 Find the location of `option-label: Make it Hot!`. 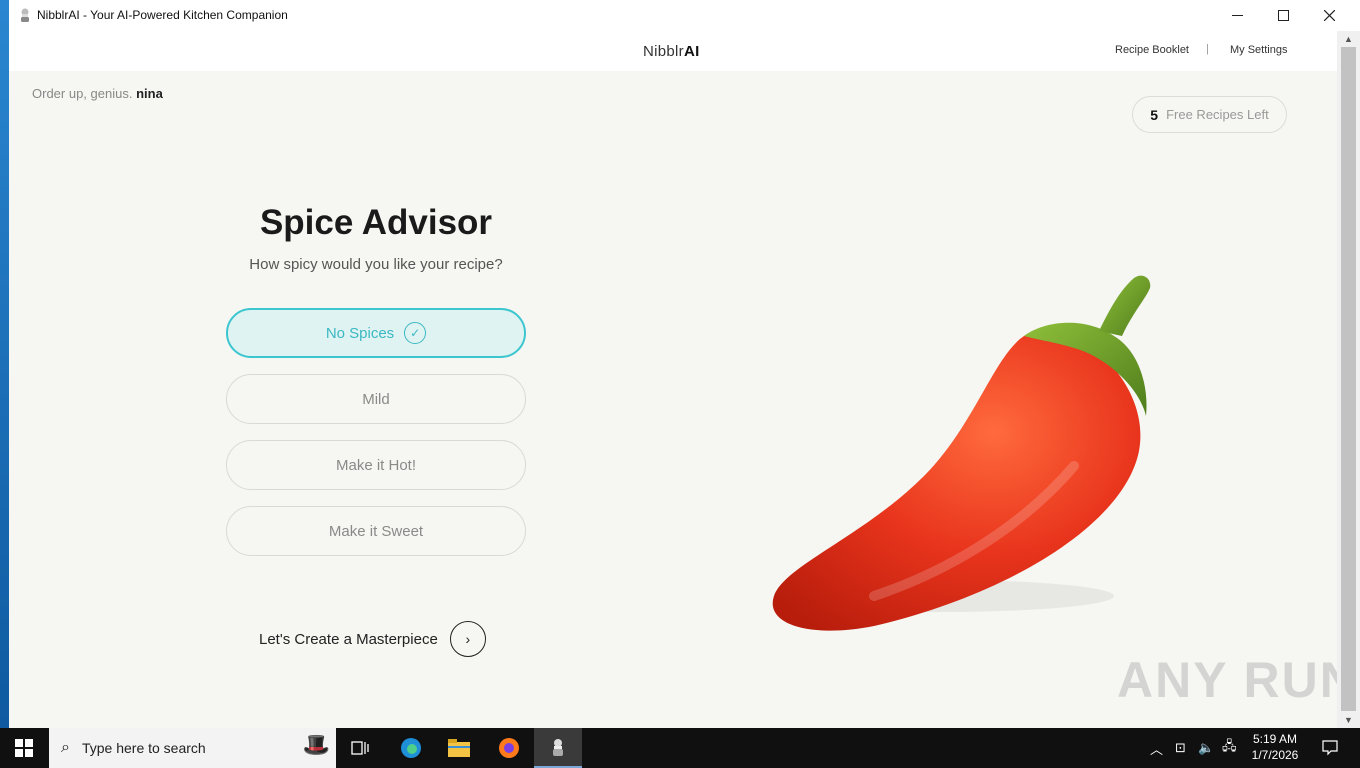

option-label: Make it Hot! is located at coordinates (376, 465).